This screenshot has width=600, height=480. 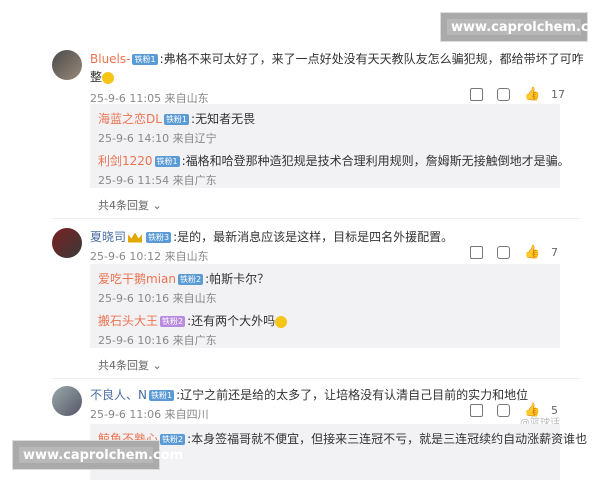 What do you see at coordinates (558, 94) in the screenshot?
I see `like-count: 17` at bounding box center [558, 94].